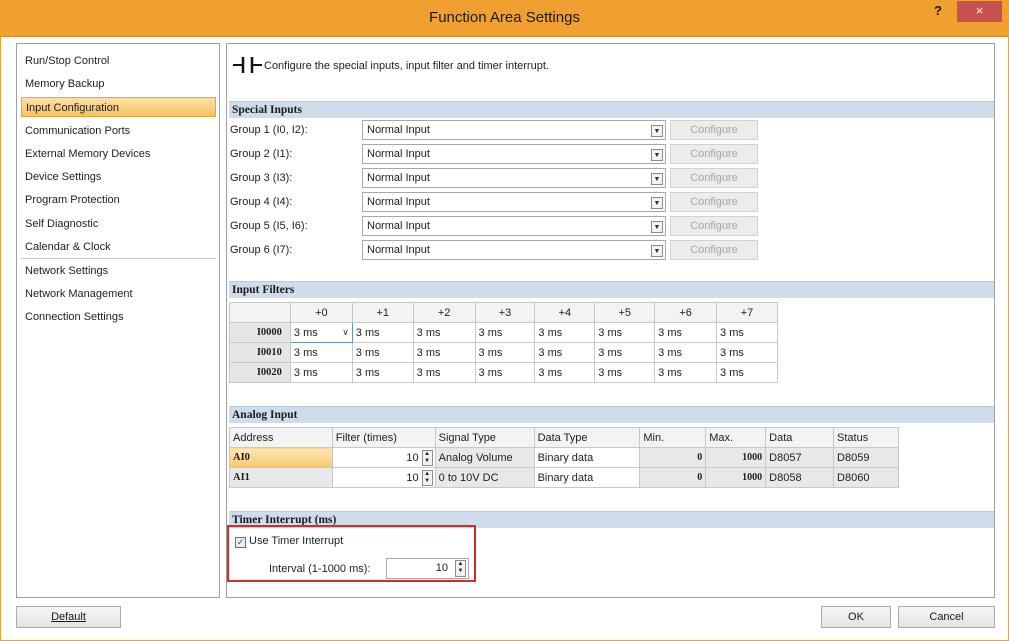  I want to click on nav-item-communication-ports: Communication Ports, so click(118, 131).